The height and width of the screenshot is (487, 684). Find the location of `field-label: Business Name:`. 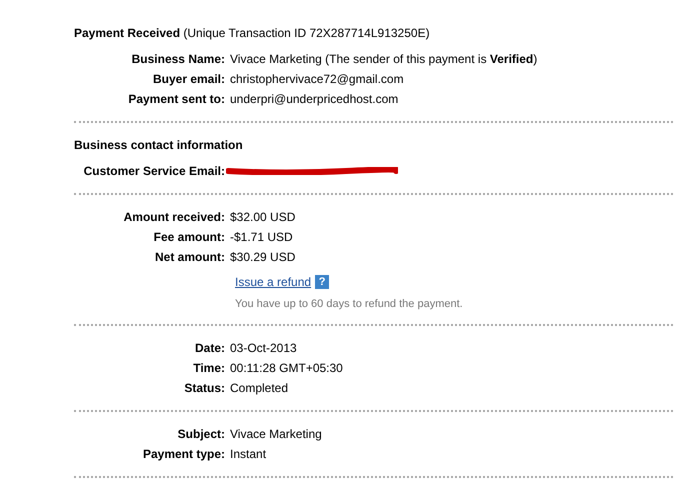

field-label: Business Name: is located at coordinates (178, 59).